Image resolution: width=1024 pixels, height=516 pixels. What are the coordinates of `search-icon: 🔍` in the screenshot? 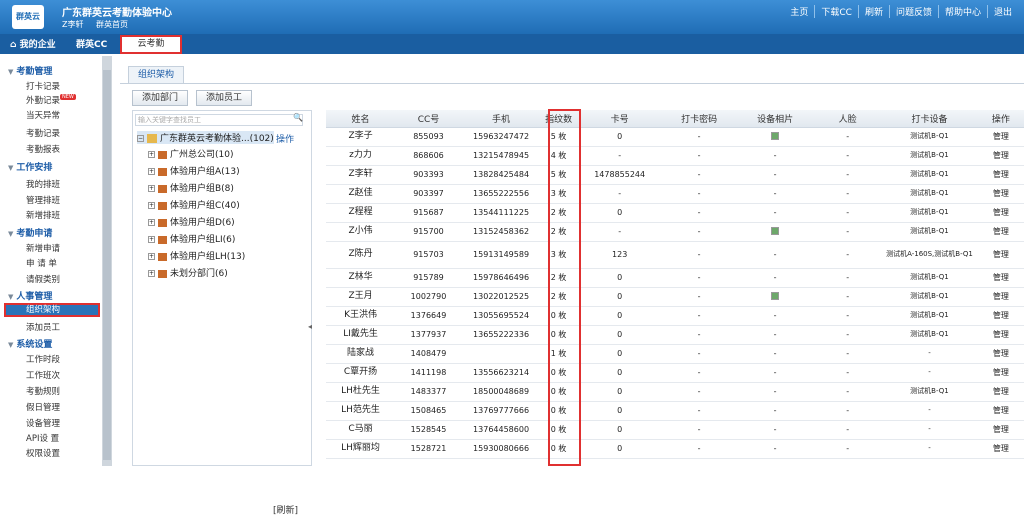 It's located at (298, 117).